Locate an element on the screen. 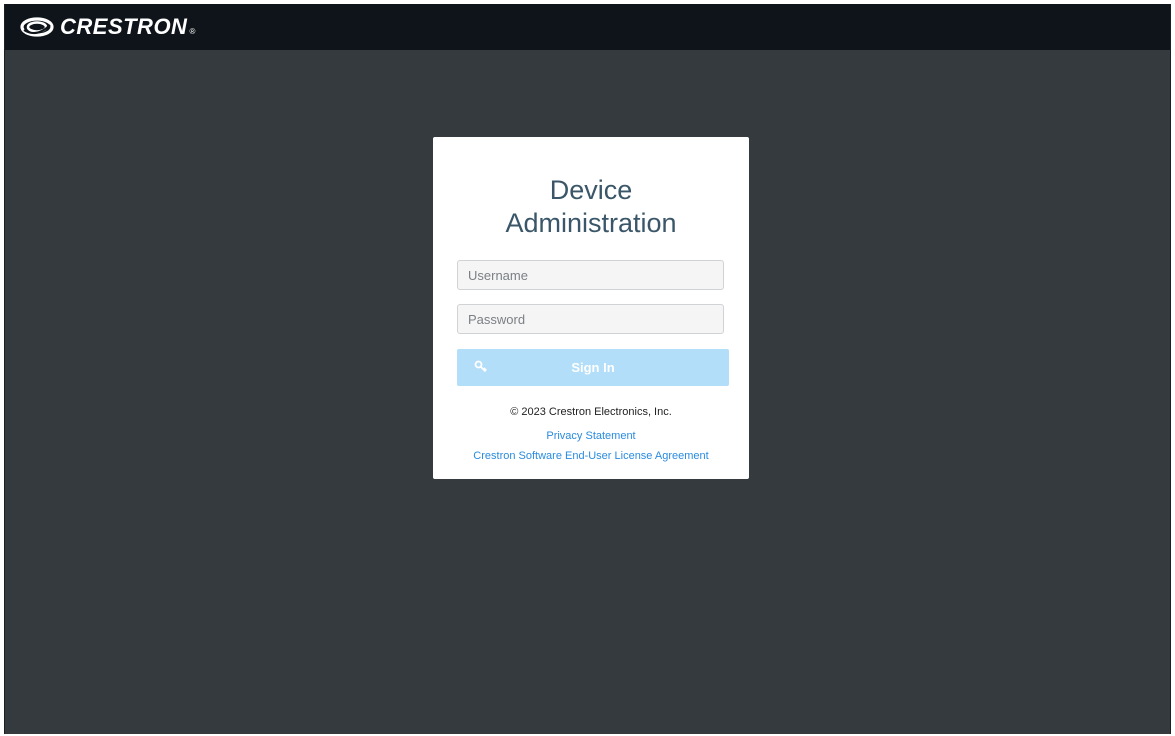  copyright-text: © 2023 Crestron Electronics, Inc. is located at coordinates (591, 412).